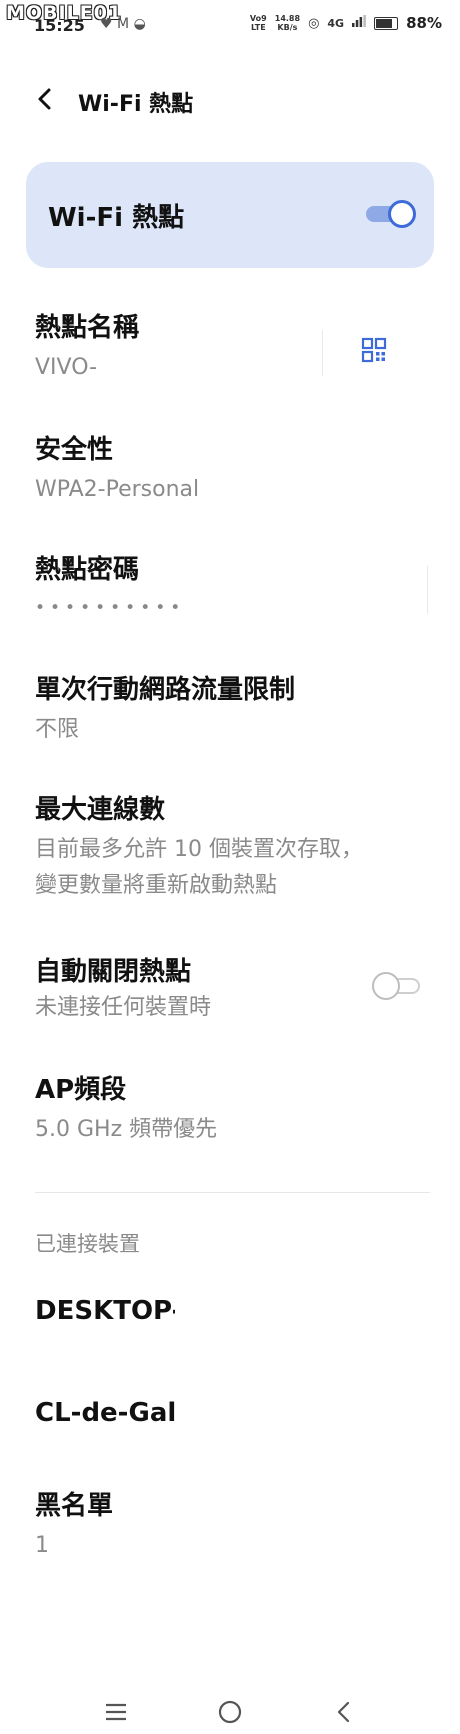  I want to click on setting-value: 不限, so click(57, 729).